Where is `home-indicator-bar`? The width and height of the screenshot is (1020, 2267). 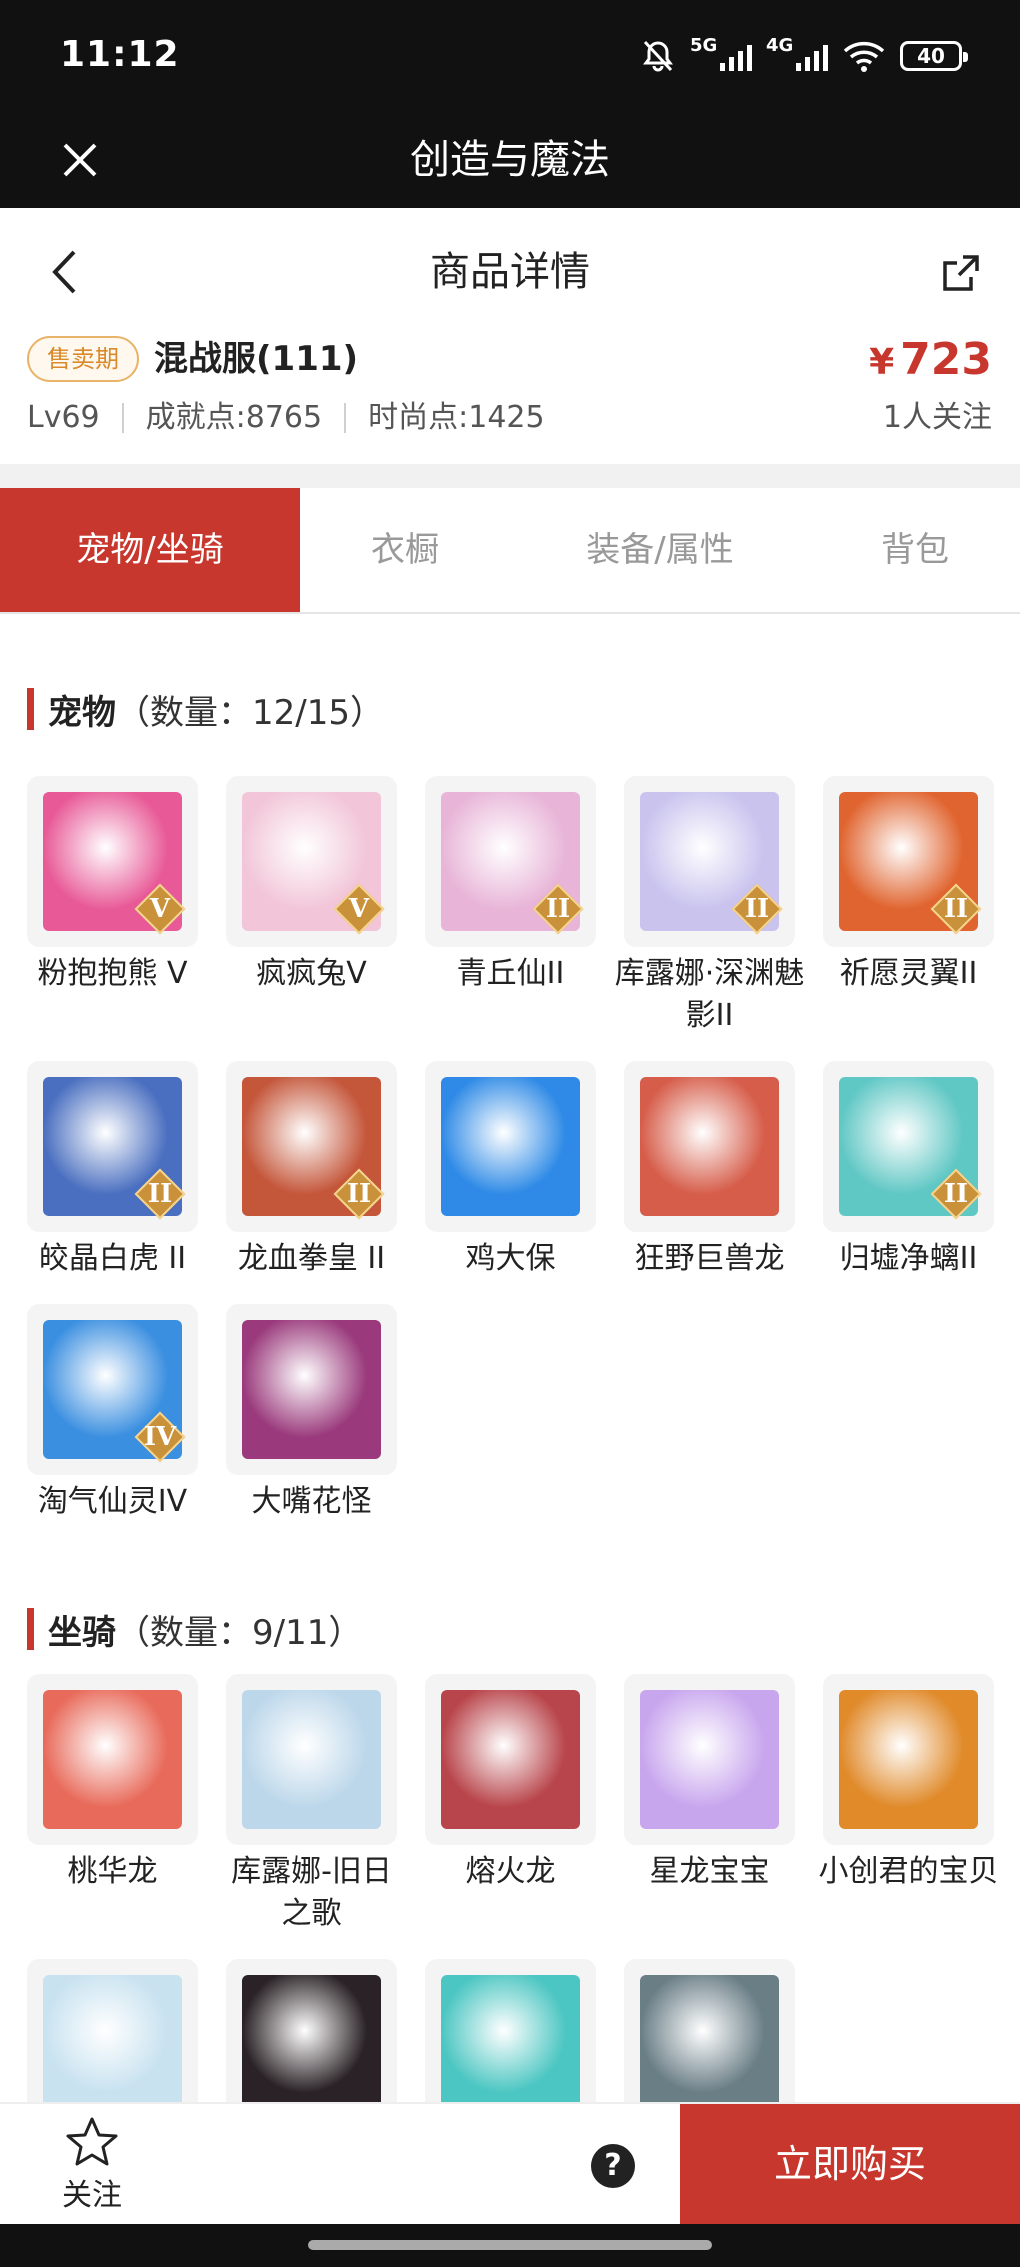 home-indicator-bar is located at coordinates (510, 2245).